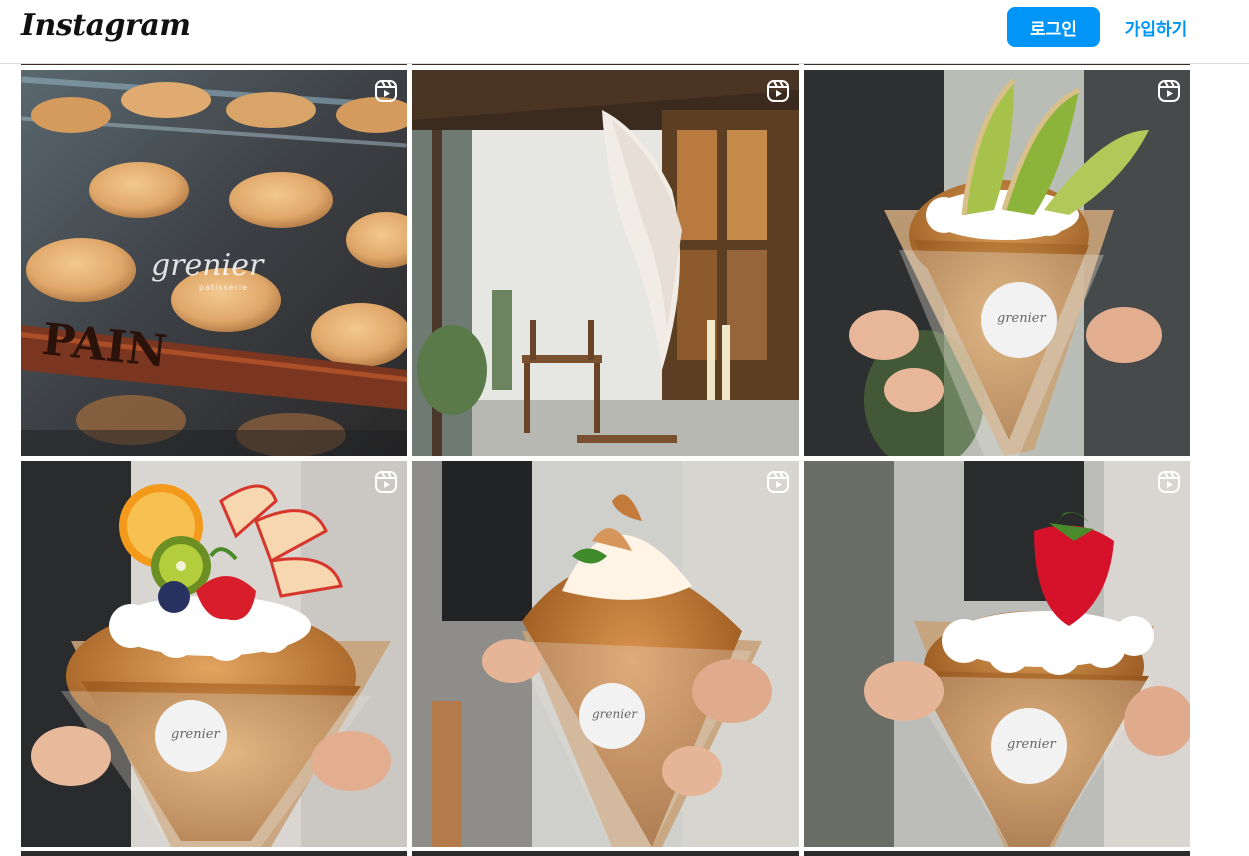  I want to click on post-tile-cafe-interior, so click(605, 263).